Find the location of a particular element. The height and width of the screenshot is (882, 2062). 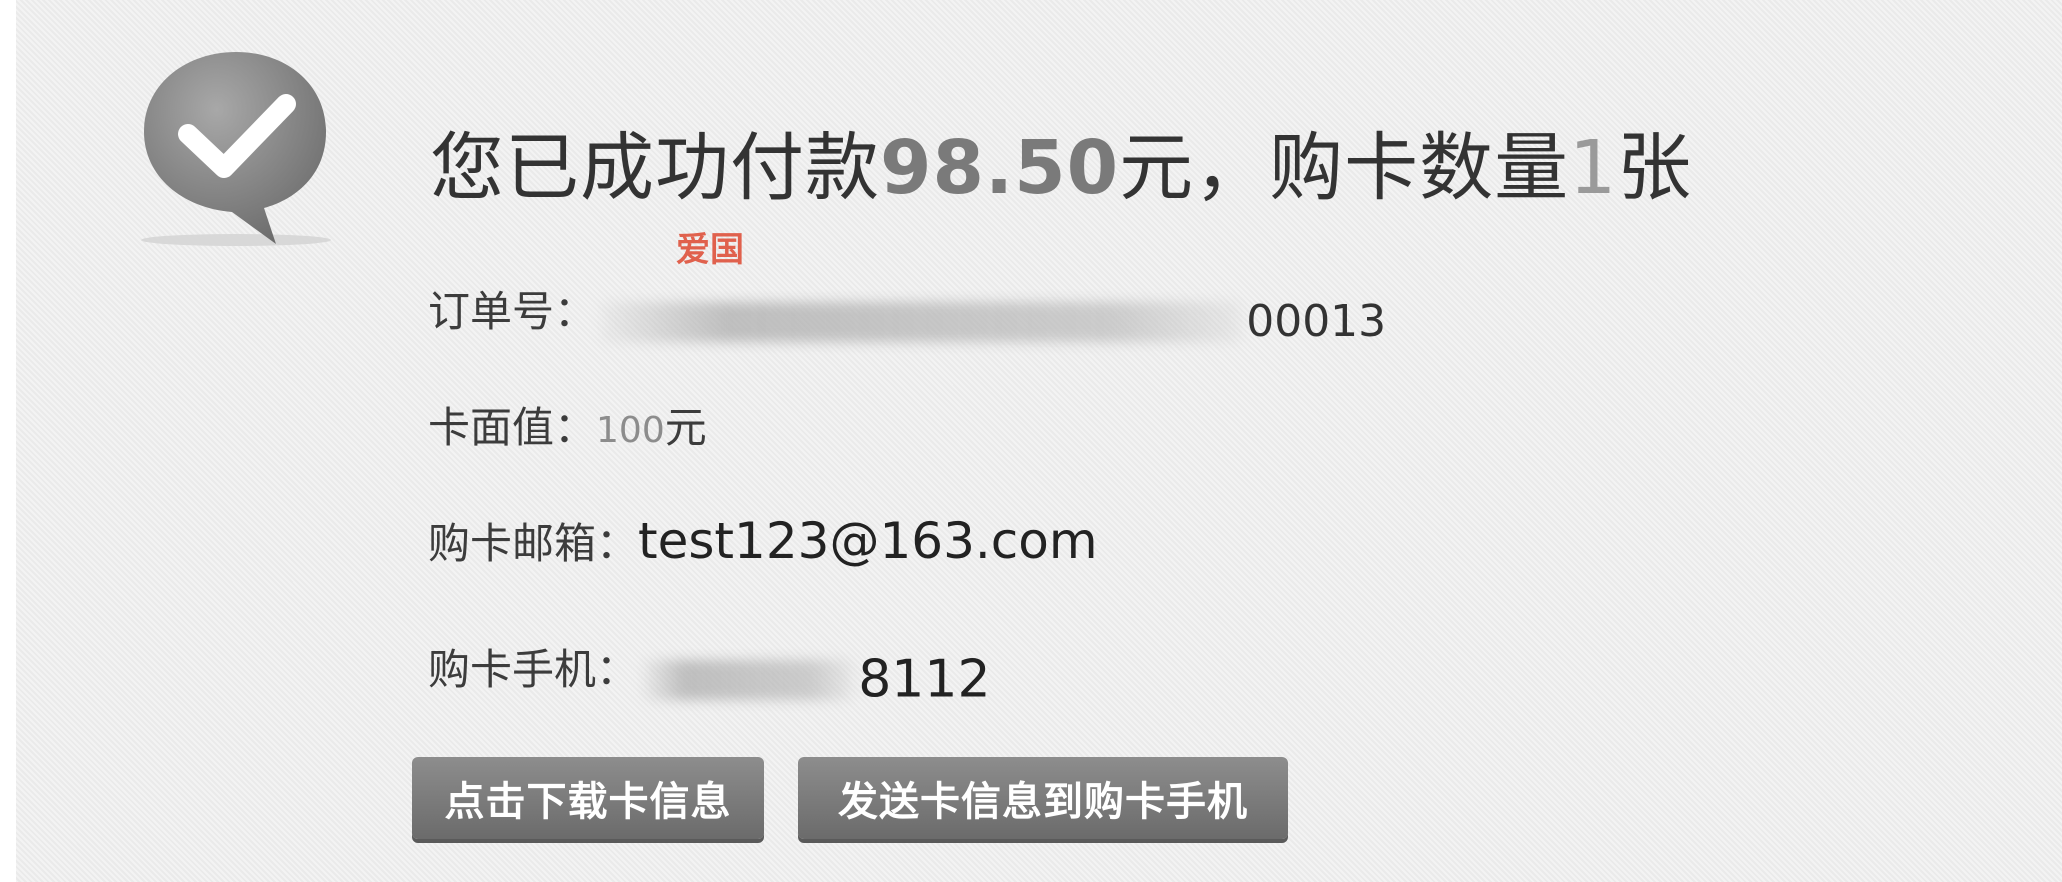

phone-label: 购卡手机： is located at coordinates (533, 669).